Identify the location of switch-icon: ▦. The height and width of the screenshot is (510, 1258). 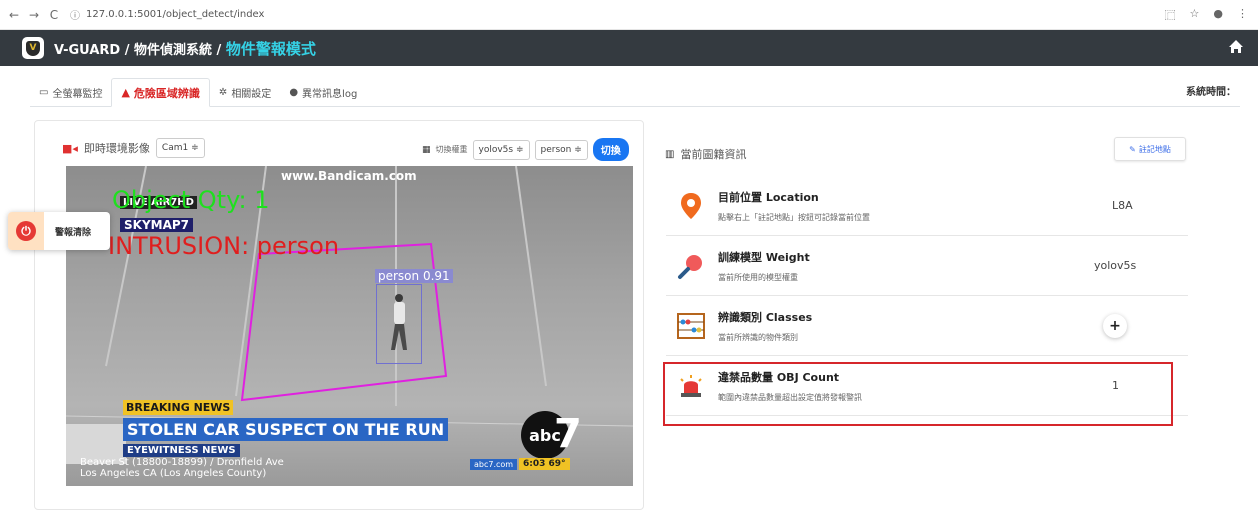
(426, 149).